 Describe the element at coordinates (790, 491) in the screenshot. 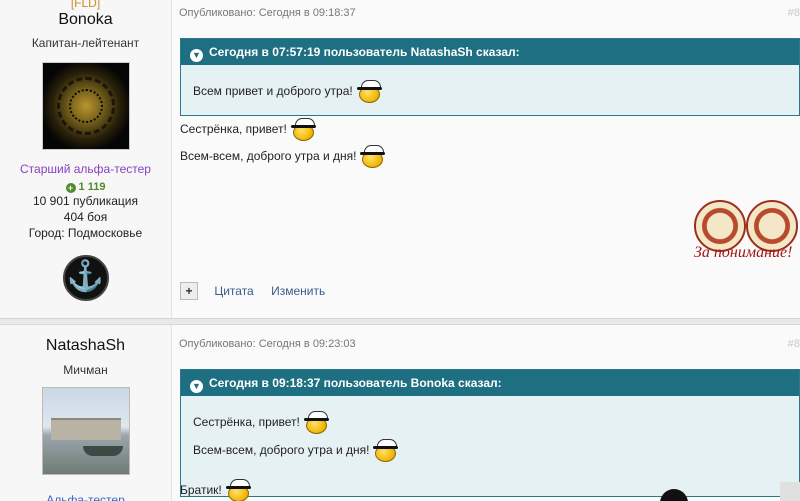

I see `scrollbar` at that location.